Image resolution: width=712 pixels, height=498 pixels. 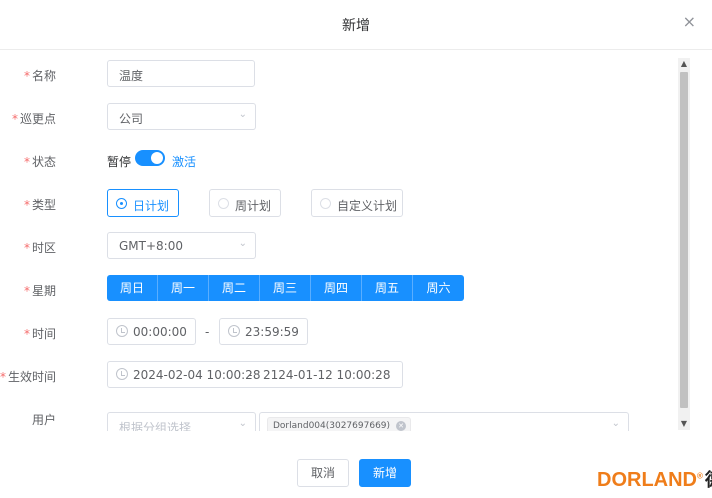 What do you see at coordinates (339, 424) in the screenshot?
I see `user-tag: Dorland004(3027697669) ✕` at bounding box center [339, 424].